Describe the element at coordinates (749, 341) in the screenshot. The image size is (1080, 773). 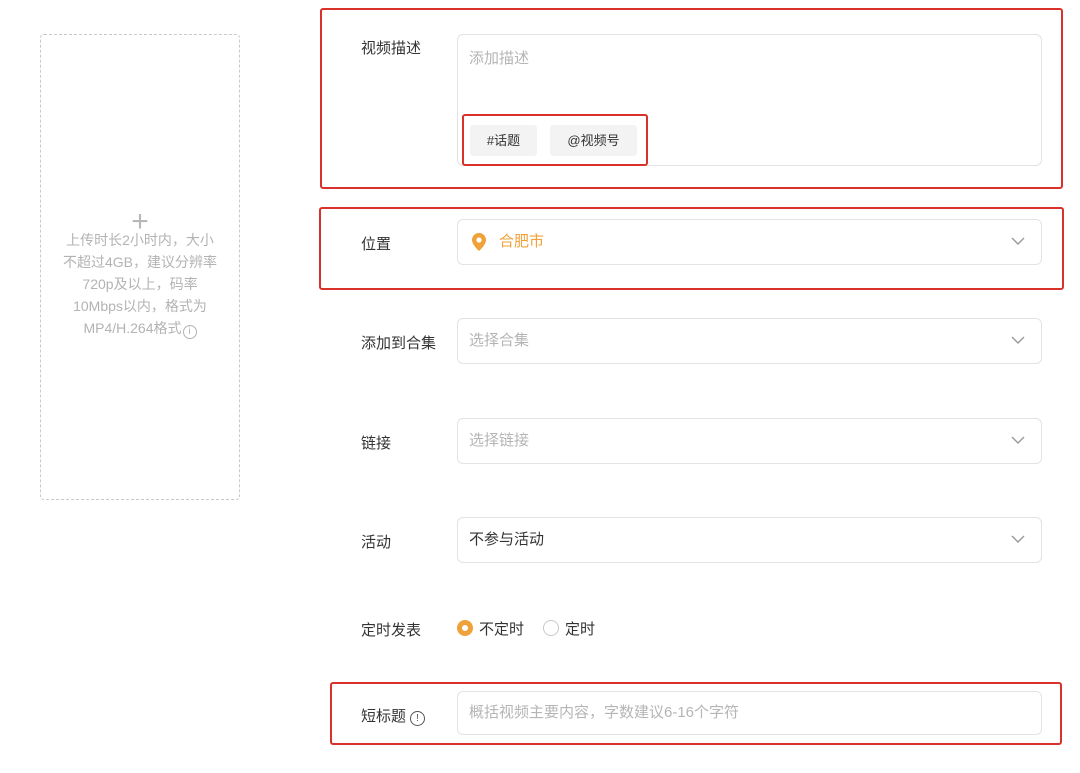
I see `collection-select: 选择合集` at that location.